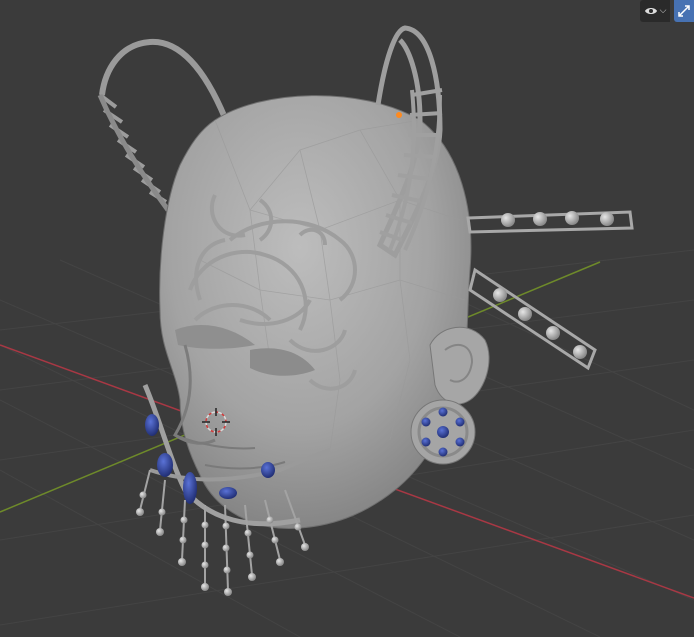  I want to click on transform-gizmo-toggle, so click(684, 11).